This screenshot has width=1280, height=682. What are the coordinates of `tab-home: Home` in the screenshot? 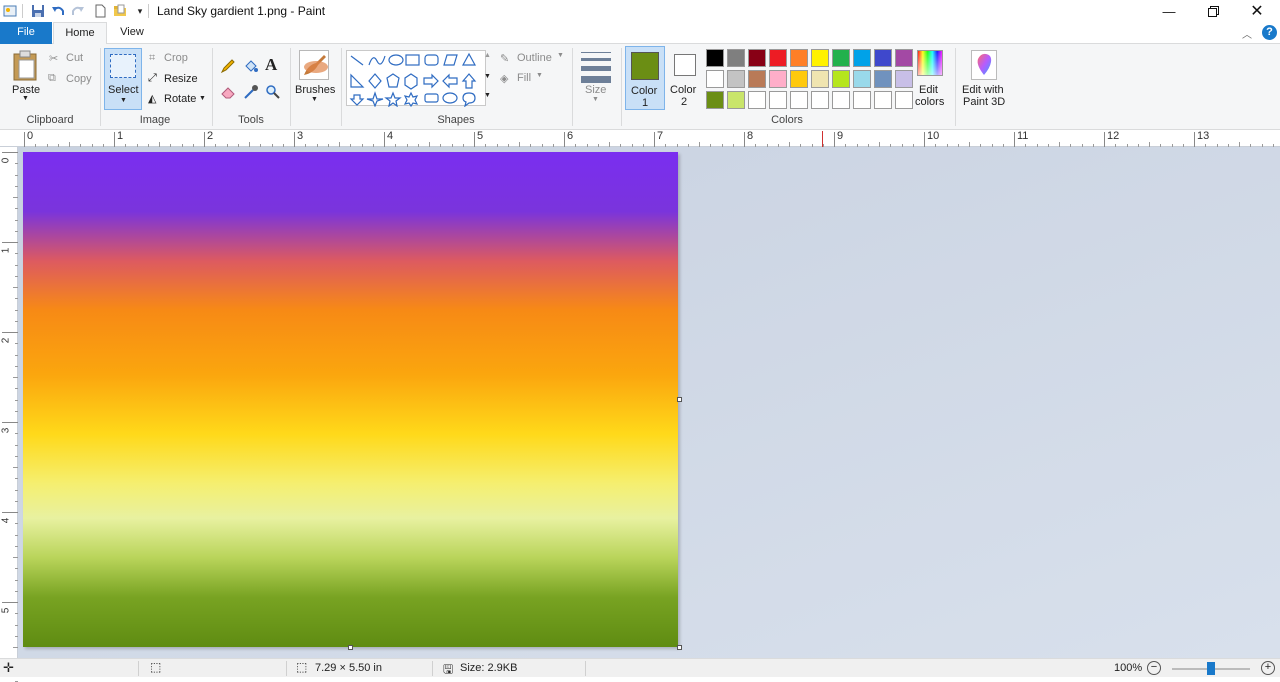 It's located at (80, 33).